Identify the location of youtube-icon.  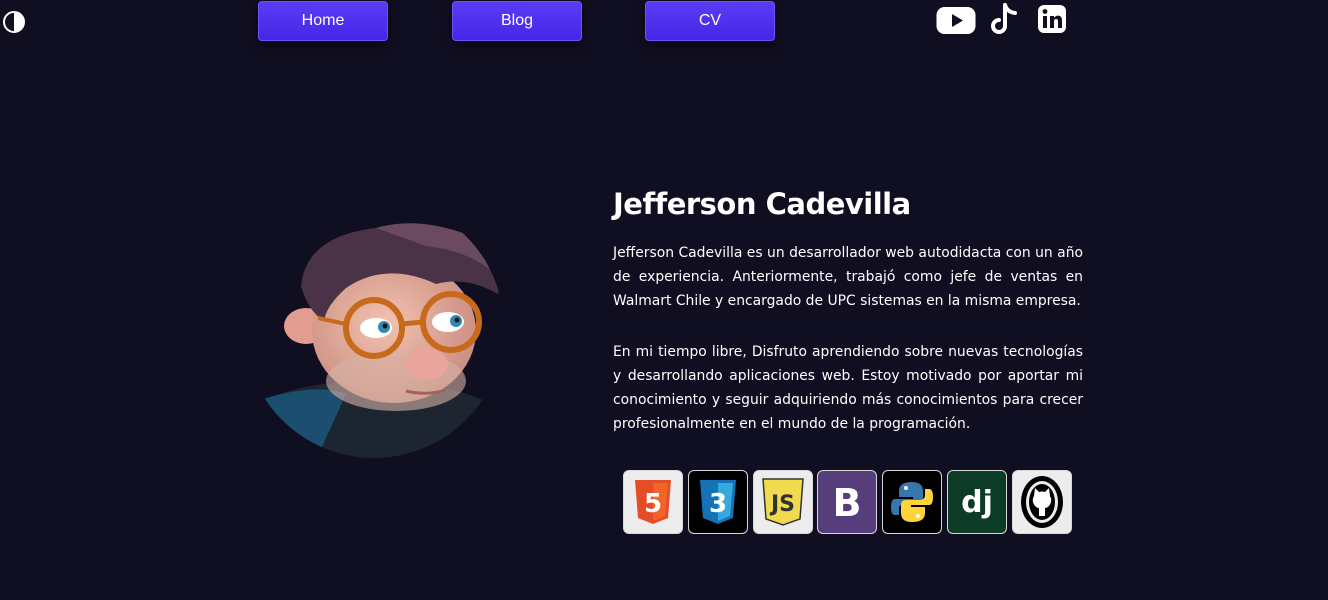
(956, 20).